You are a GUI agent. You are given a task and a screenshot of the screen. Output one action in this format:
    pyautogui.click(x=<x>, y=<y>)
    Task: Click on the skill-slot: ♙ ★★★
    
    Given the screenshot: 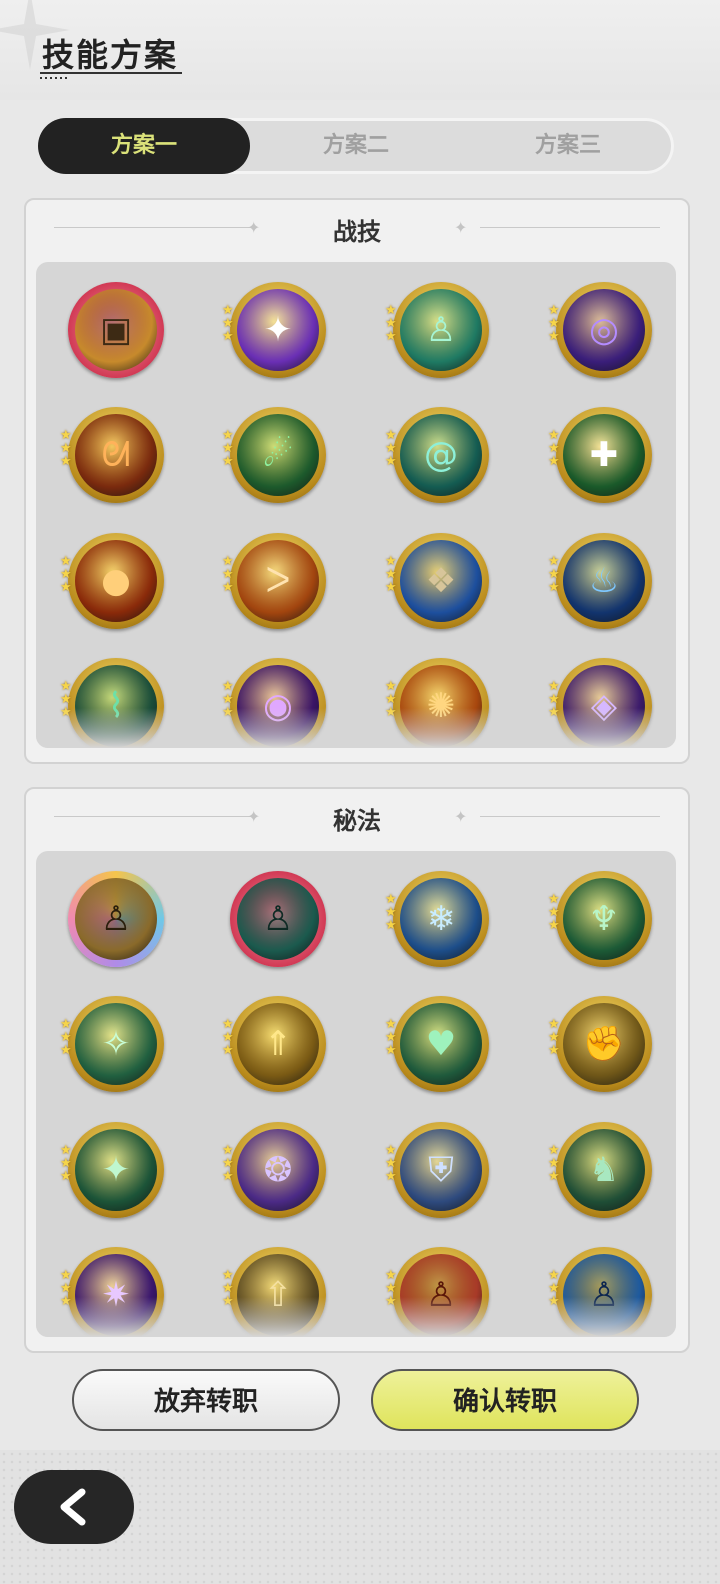 What is the action you would take?
    pyautogui.click(x=437, y=330)
    